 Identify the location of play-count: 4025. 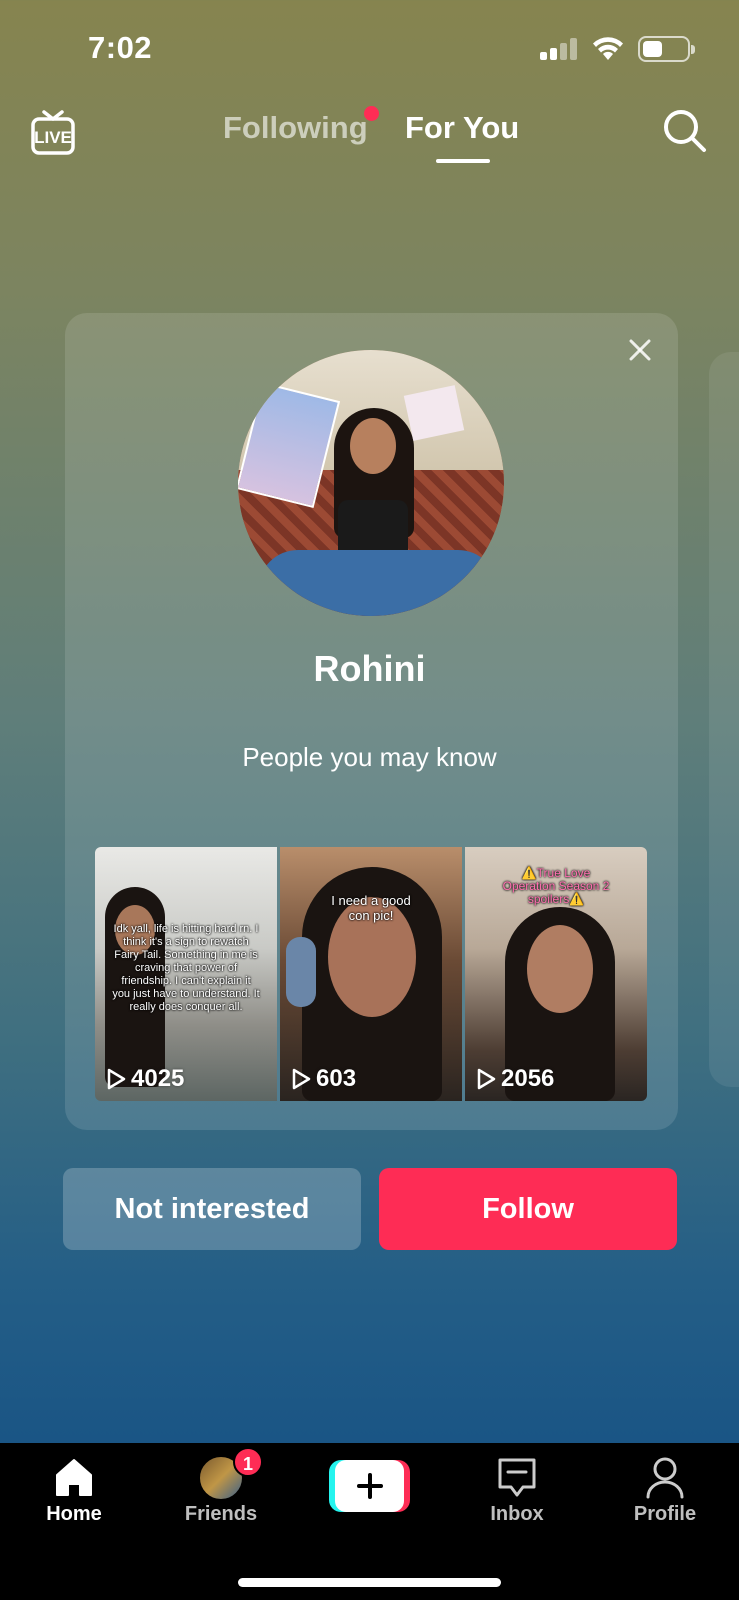
(144, 1079).